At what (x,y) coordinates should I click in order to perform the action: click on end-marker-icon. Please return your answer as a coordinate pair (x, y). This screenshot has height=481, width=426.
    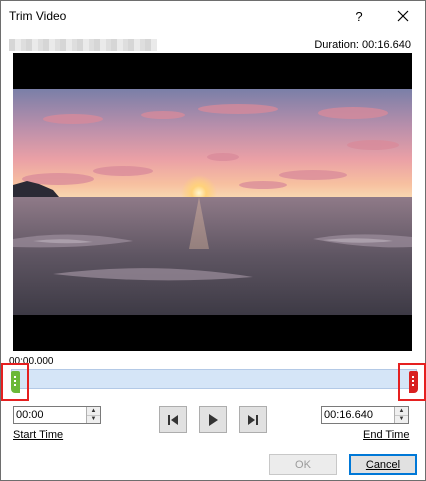
    Looking at the image, I should click on (413, 382).